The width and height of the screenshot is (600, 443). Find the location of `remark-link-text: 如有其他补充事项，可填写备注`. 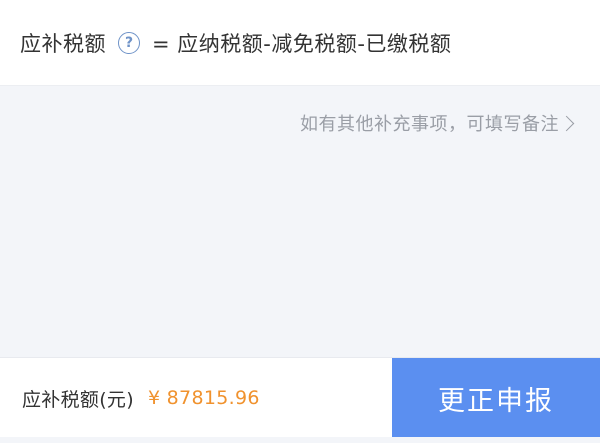

remark-link-text: 如有其他补充事项，可填写备注 is located at coordinates (429, 124).